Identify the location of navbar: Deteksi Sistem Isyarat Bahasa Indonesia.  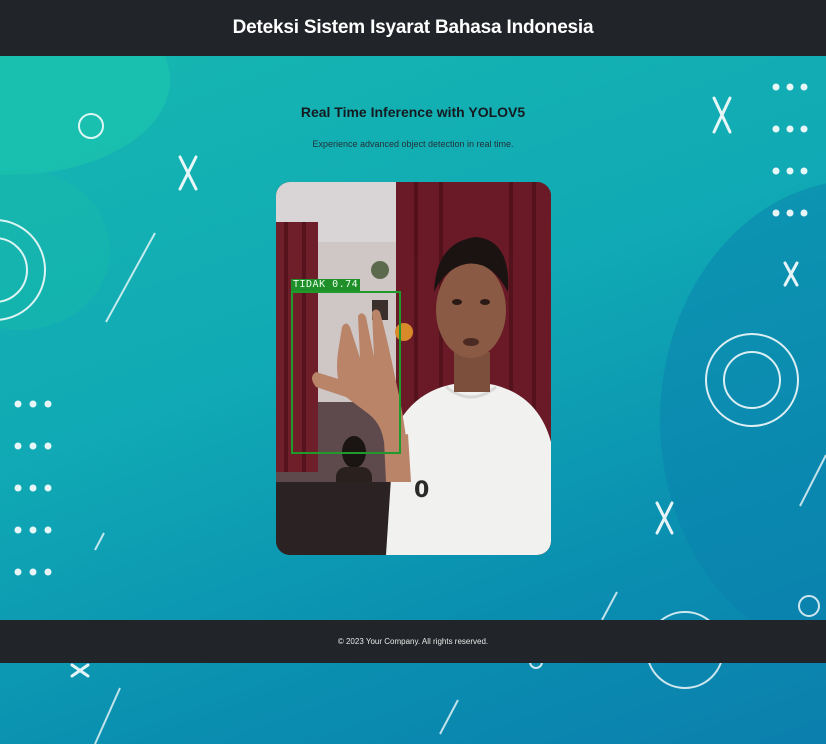
(413, 28).